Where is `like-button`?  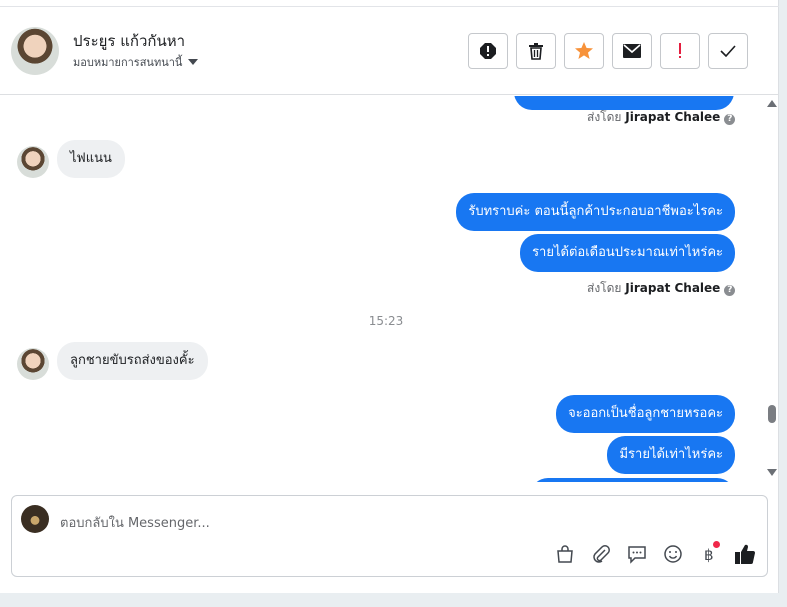 like-button is located at coordinates (745, 554).